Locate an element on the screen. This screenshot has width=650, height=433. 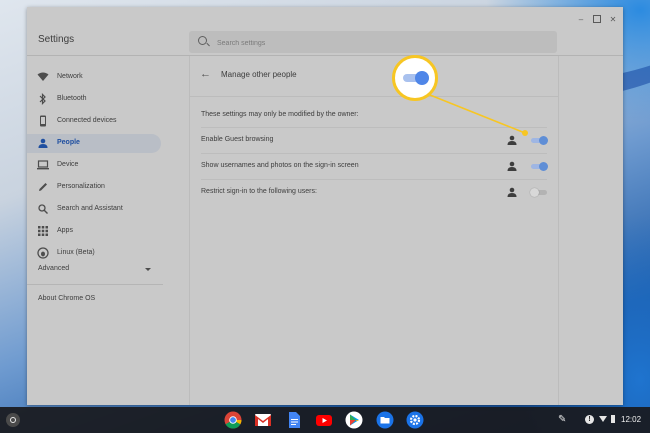
sidebar-item-linux: Linux (Beta) is located at coordinates (94, 253).